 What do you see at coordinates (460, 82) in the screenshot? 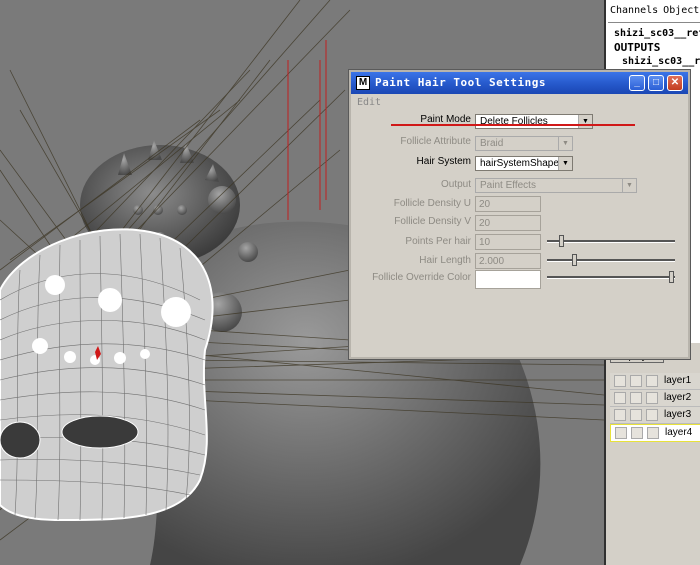
I see `dialog-title: Paint Hair Tool Settings` at bounding box center [460, 82].